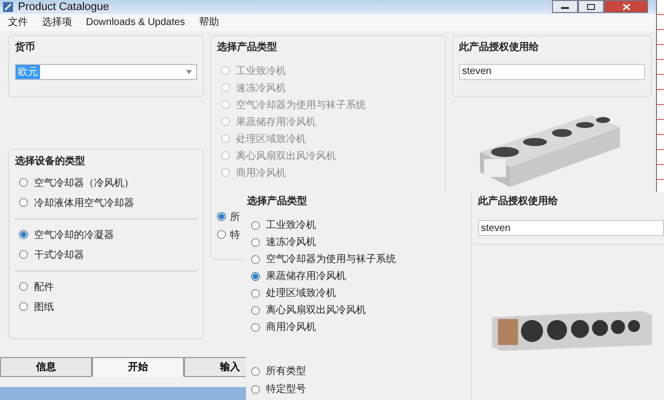 The width and height of the screenshot is (664, 400). I want to click on group-title: 货币, so click(25, 47).